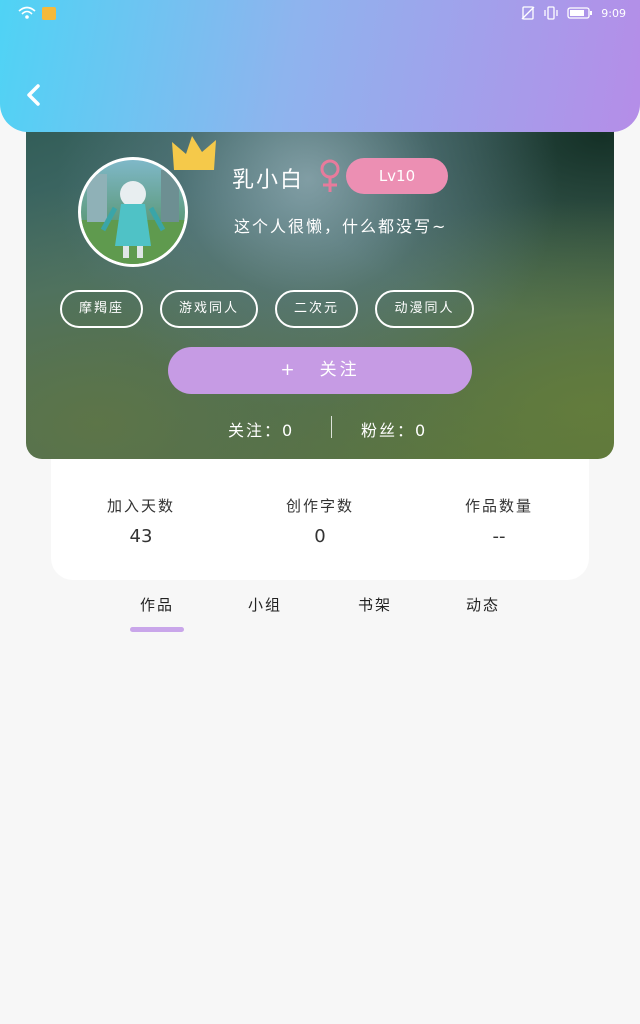 The image size is (640, 1024). What do you see at coordinates (316, 309) in the screenshot?
I see `tag-item: 二次元` at bounding box center [316, 309].